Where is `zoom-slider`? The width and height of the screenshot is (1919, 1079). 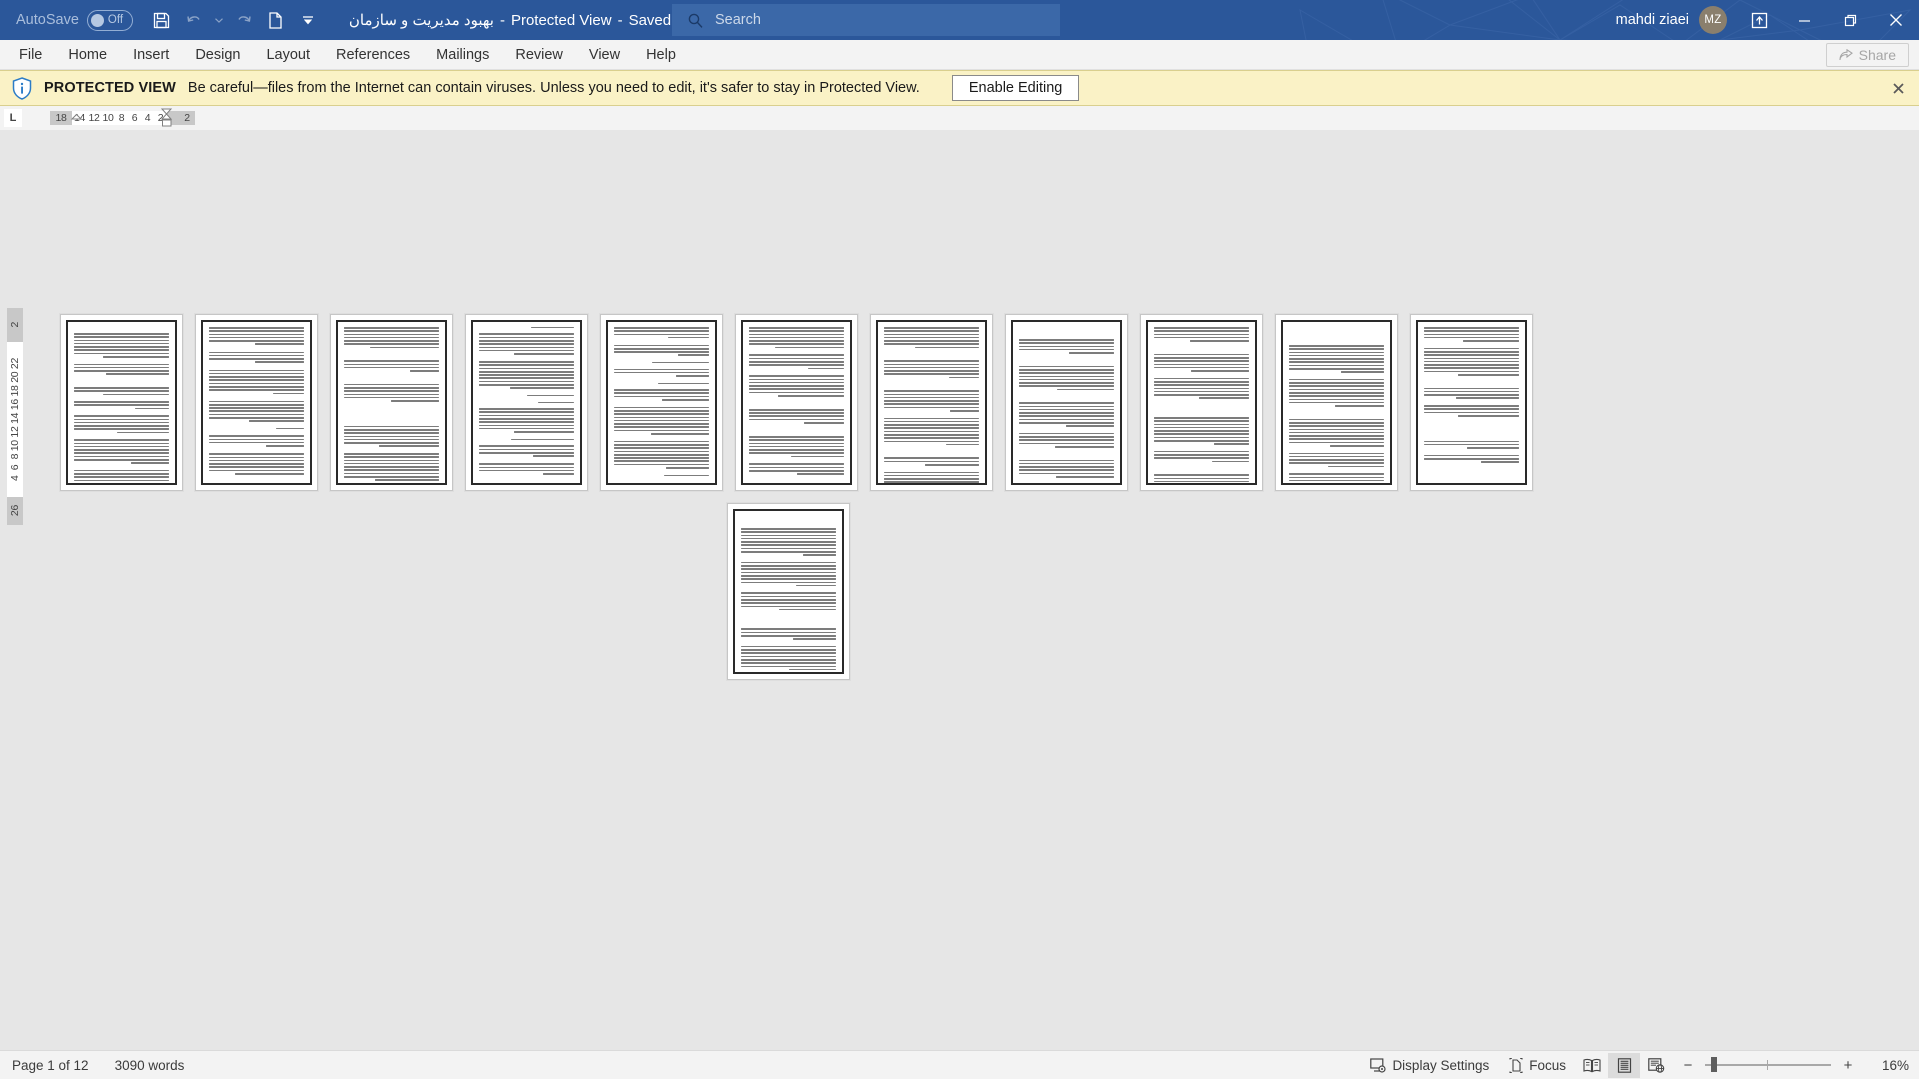 zoom-slider is located at coordinates (1768, 1064).